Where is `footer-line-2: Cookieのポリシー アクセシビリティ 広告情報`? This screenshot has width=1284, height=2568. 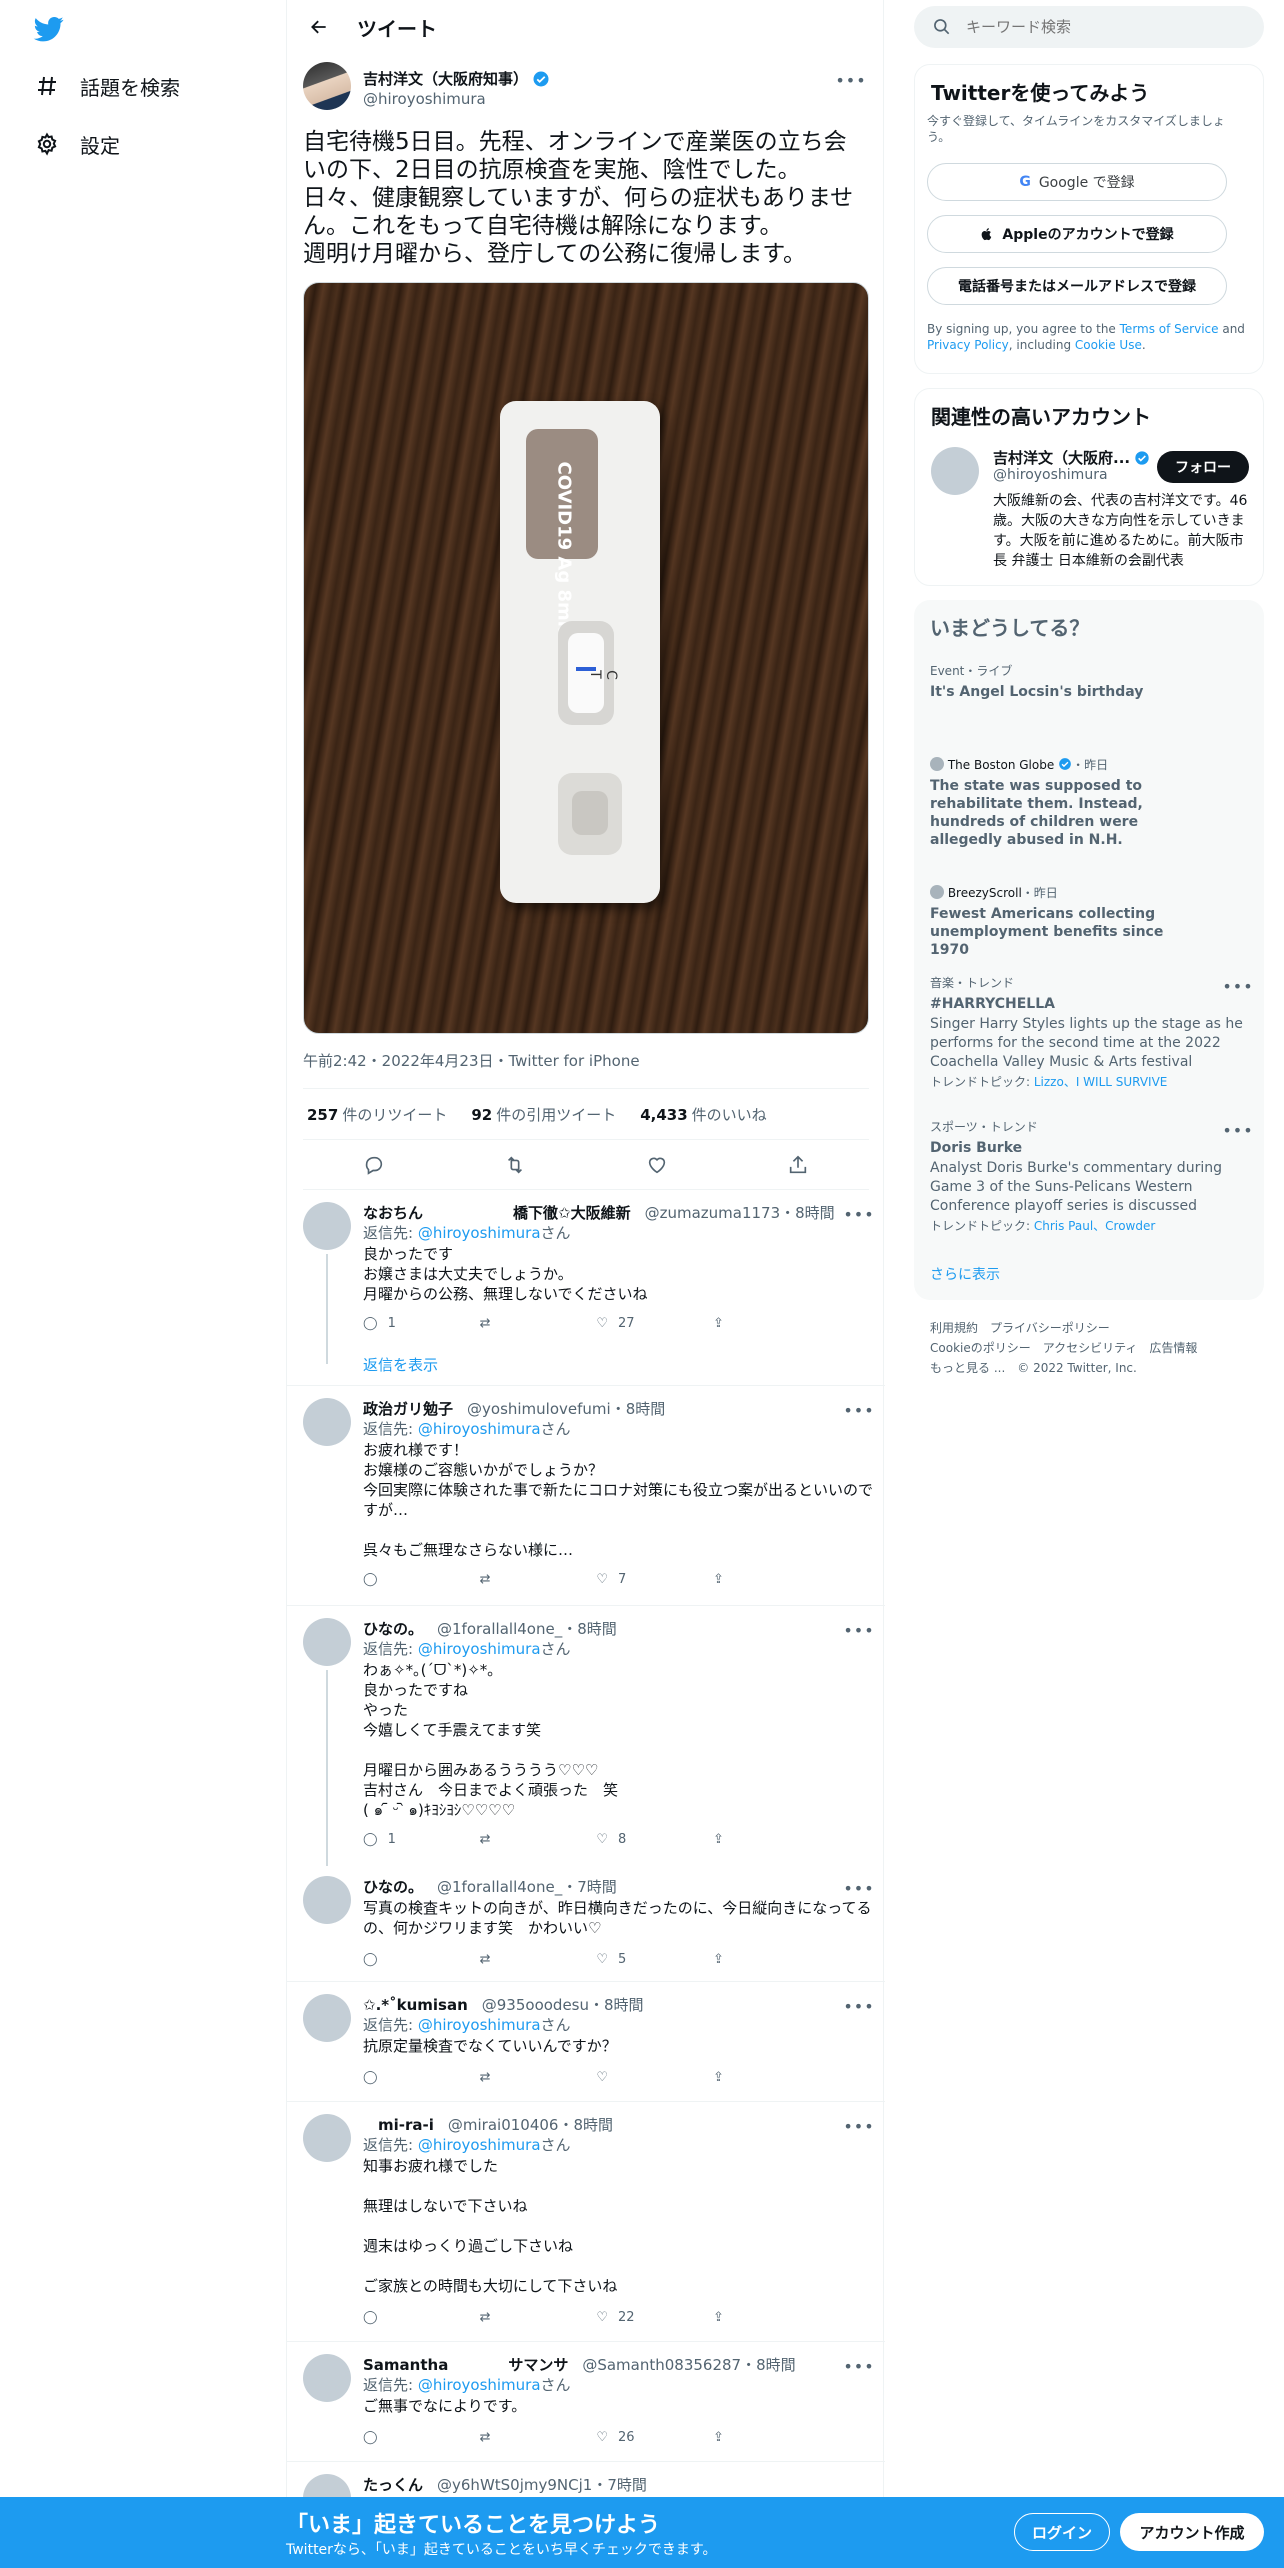
footer-line-2: Cookieのポリシー アクセシビリティ 広告情報 is located at coordinates (1095, 1348).